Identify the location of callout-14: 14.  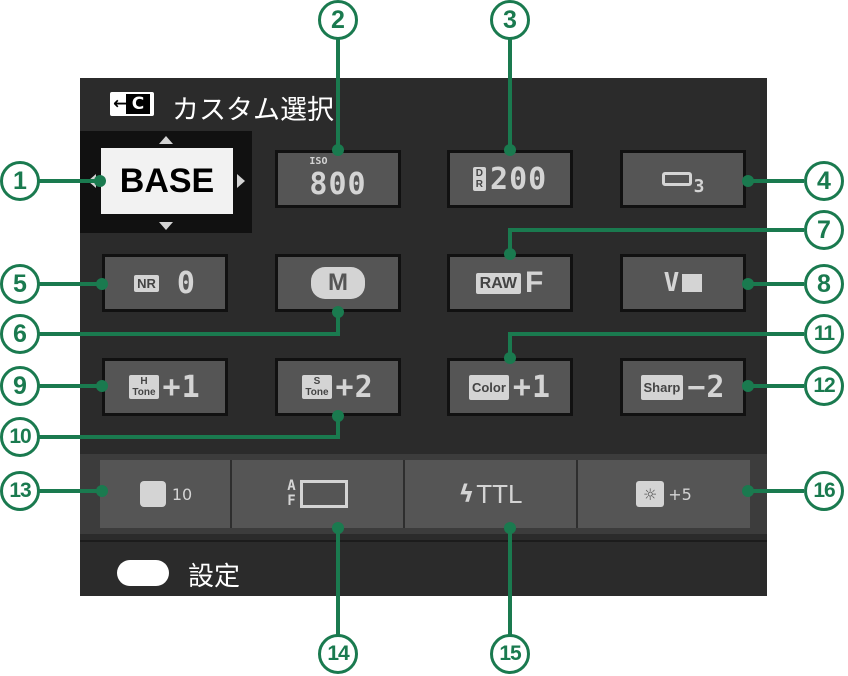
(338, 654).